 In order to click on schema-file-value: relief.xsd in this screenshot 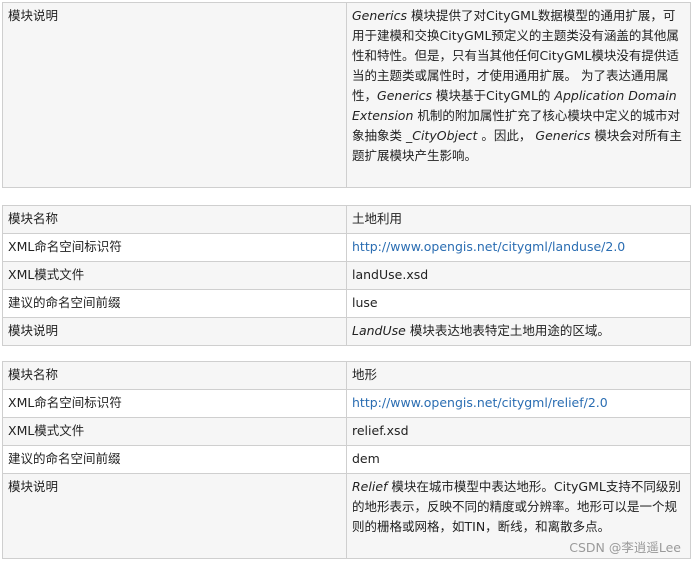, I will do `click(518, 431)`.